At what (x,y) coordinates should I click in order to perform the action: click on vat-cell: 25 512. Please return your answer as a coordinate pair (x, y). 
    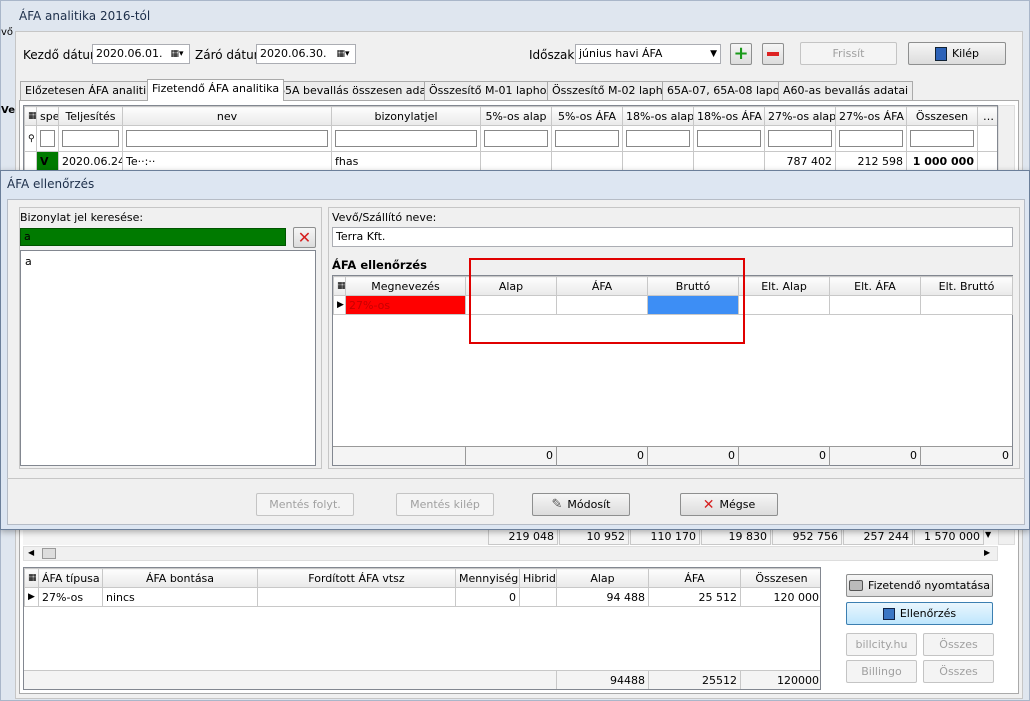
    Looking at the image, I should click on (694, 597).